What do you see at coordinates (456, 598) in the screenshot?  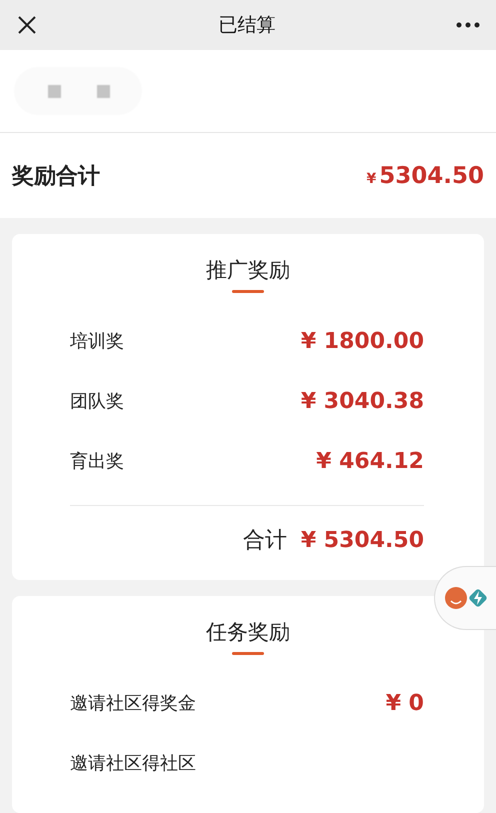 I see `badge-icon` at bounding box center [456, 598].